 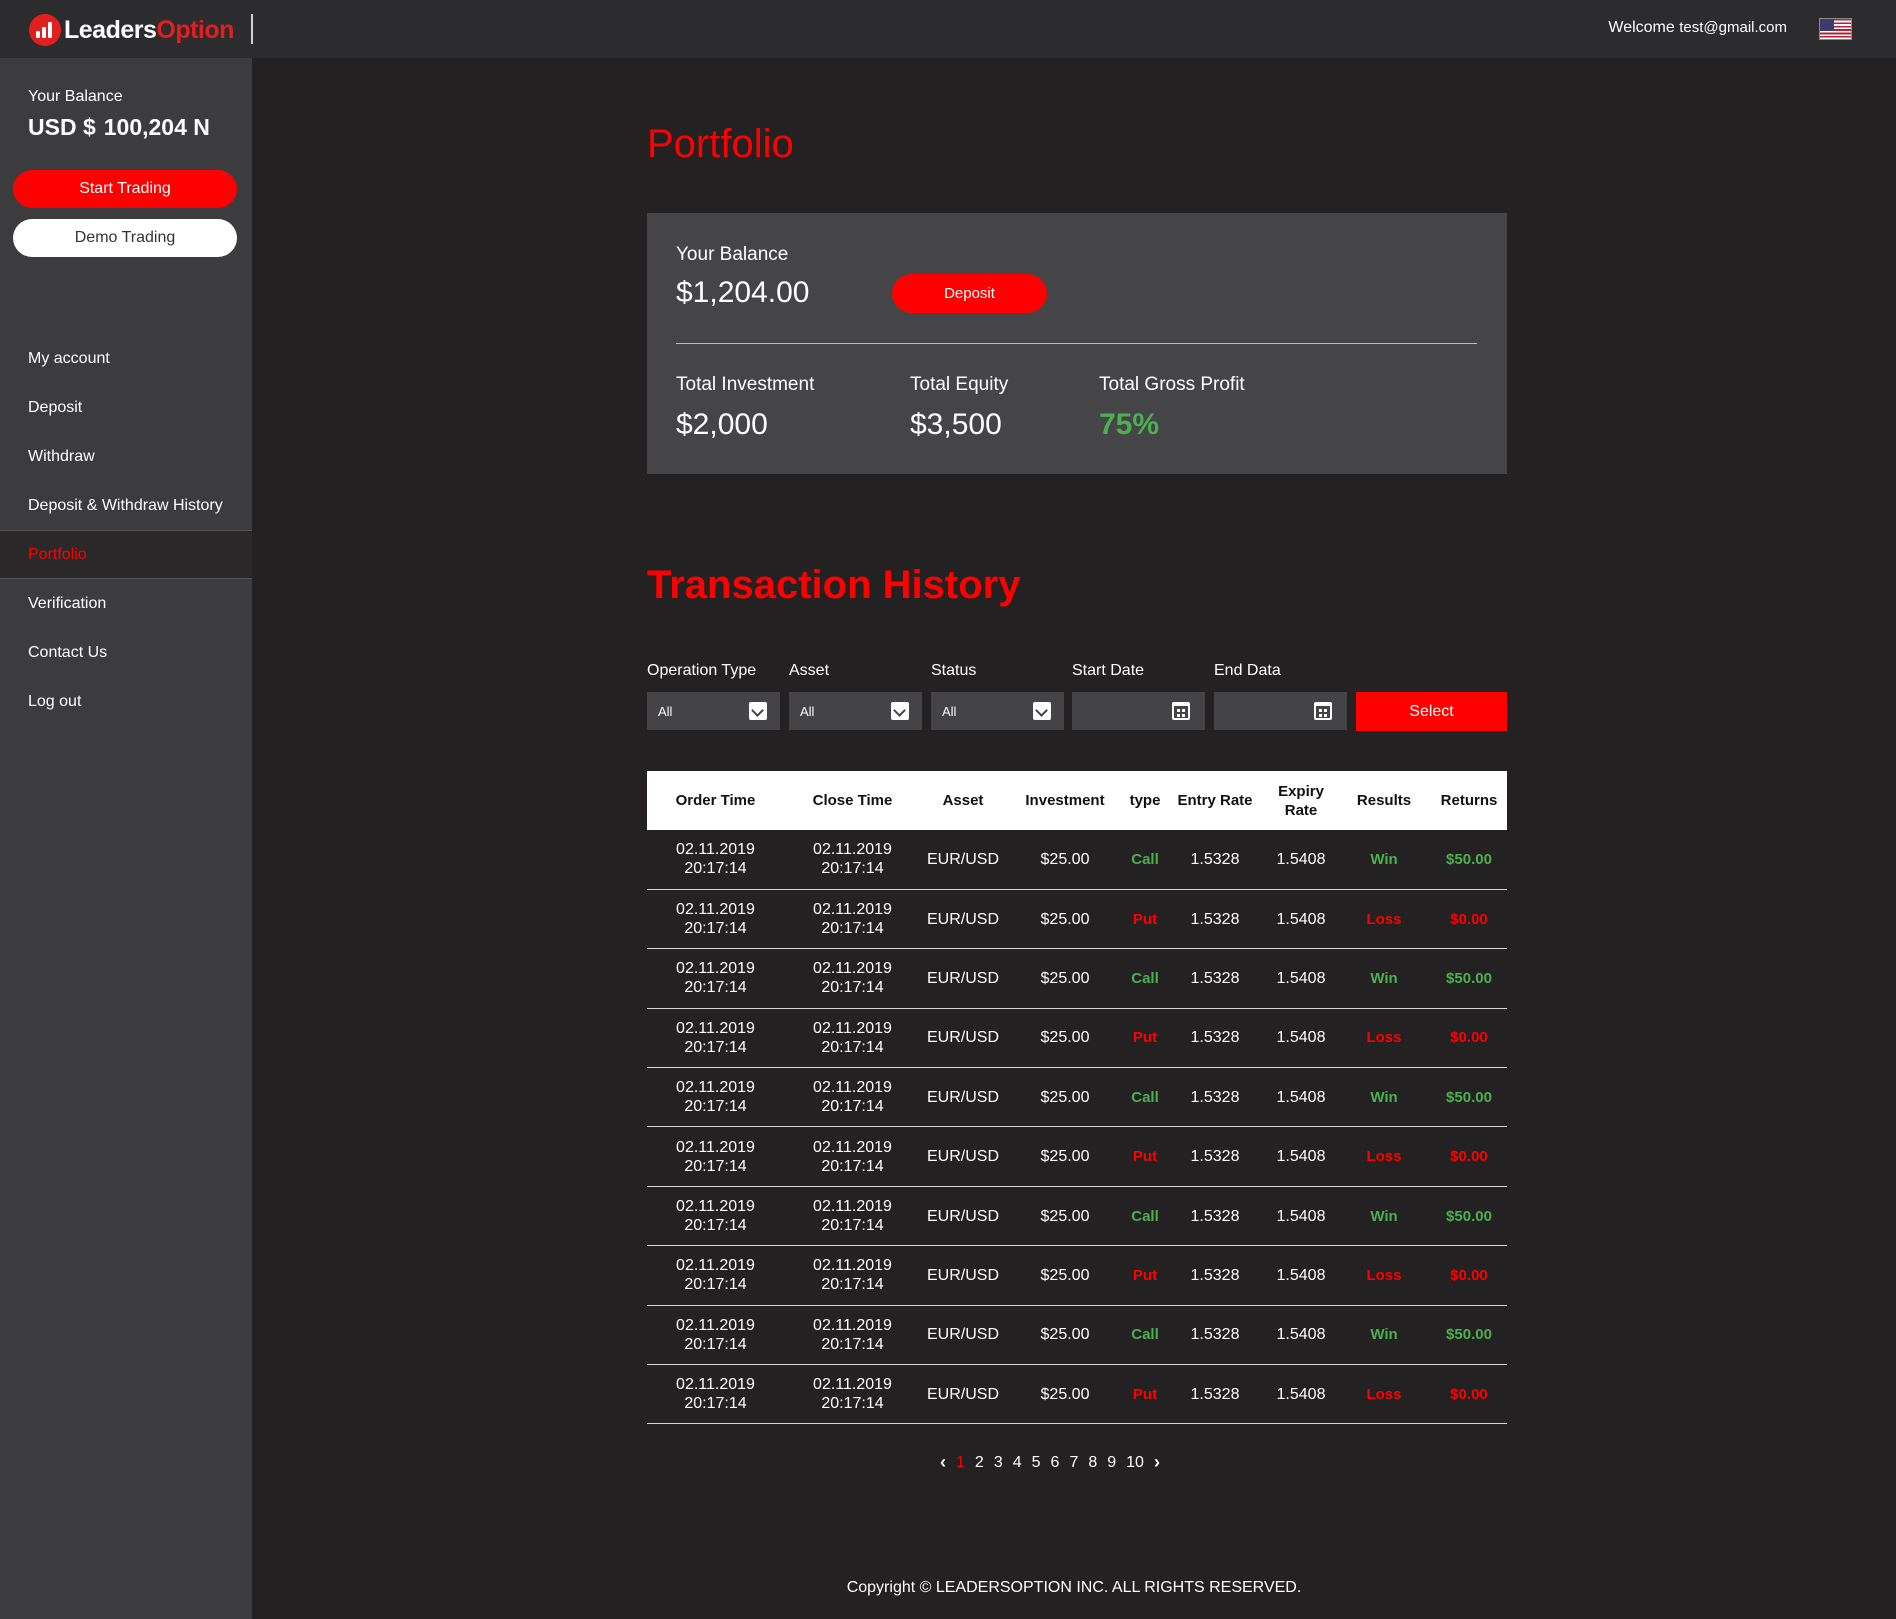 I want to click on type-cell: Call, so click(x=1145, y=859).